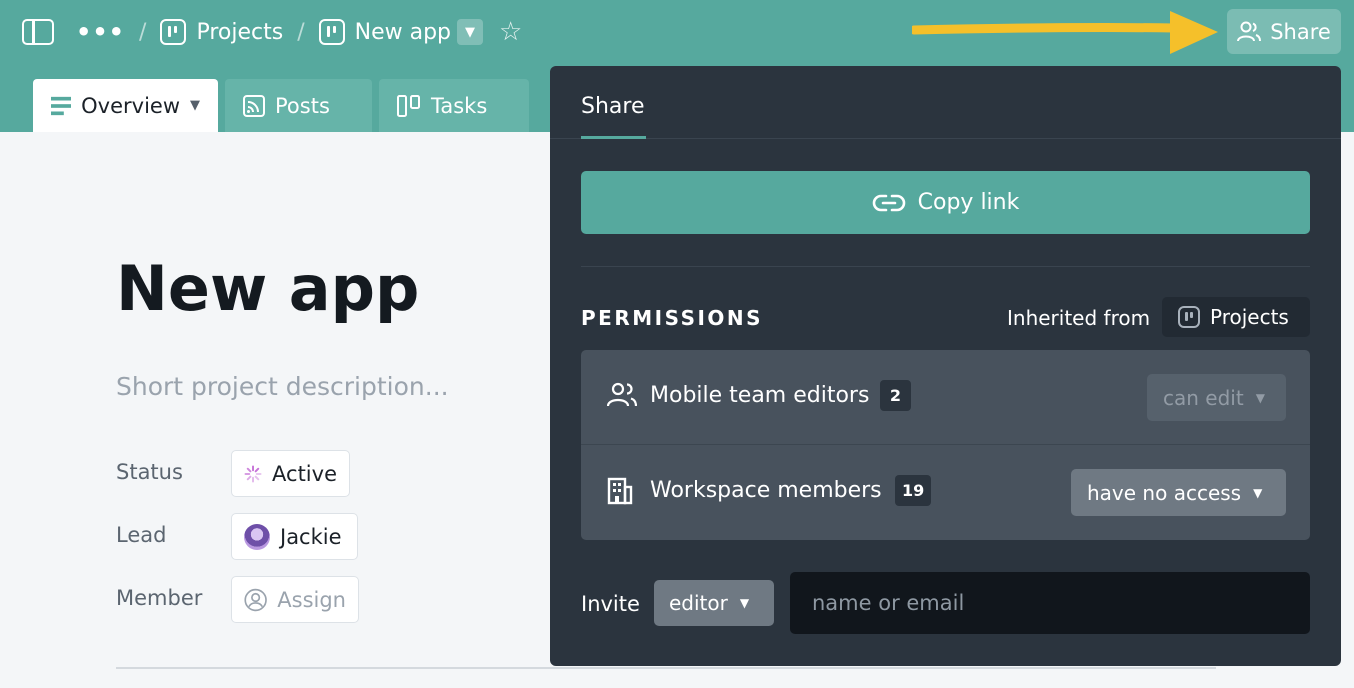 The height and width of the screenshot is (688, 1354). Describe the element at coordinates (766, 490) in the screenshot. I see `permission-name: Workspace members` at that location.